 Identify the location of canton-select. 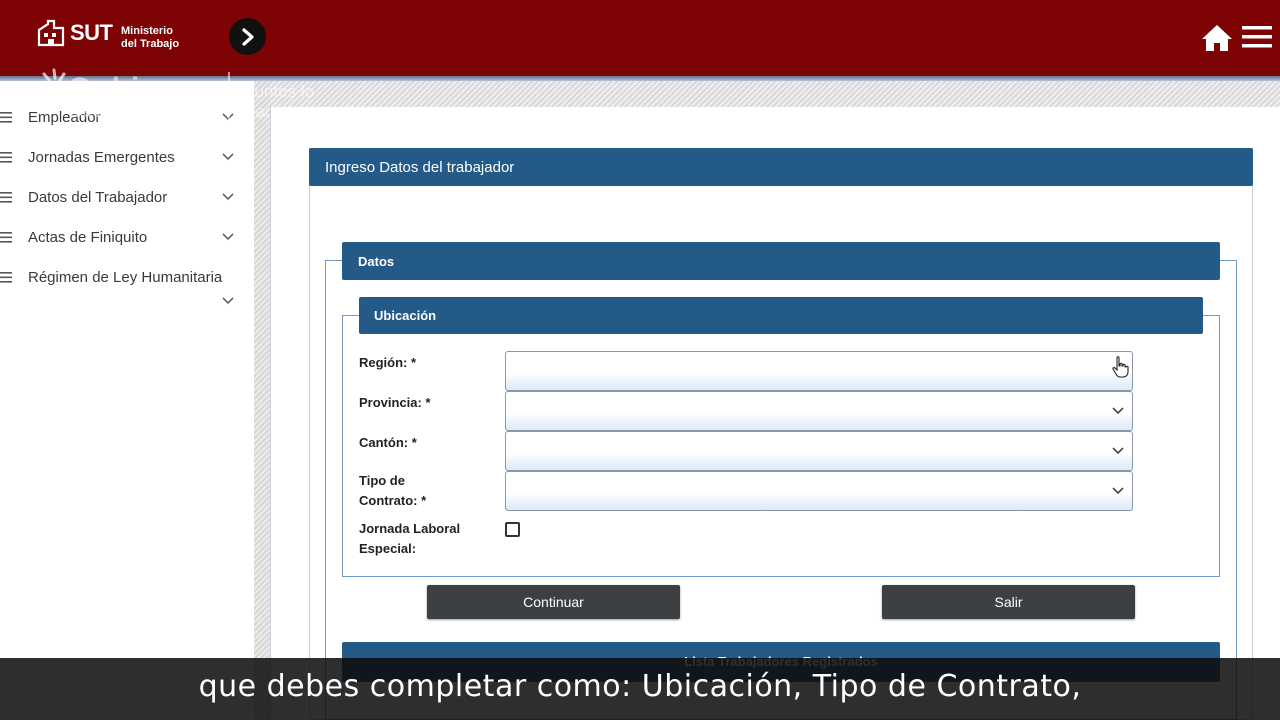
(819, 451).